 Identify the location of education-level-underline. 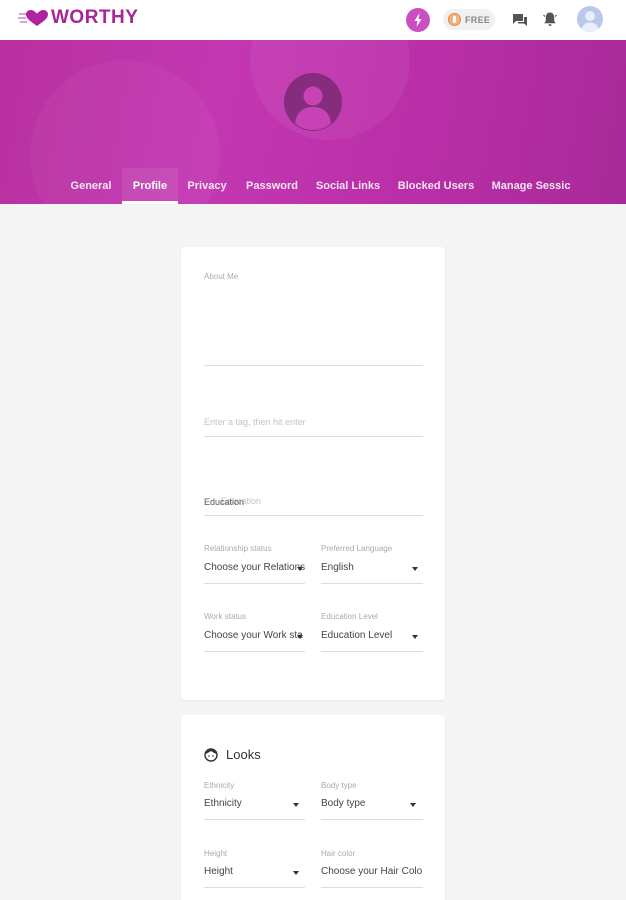
(372, 651).